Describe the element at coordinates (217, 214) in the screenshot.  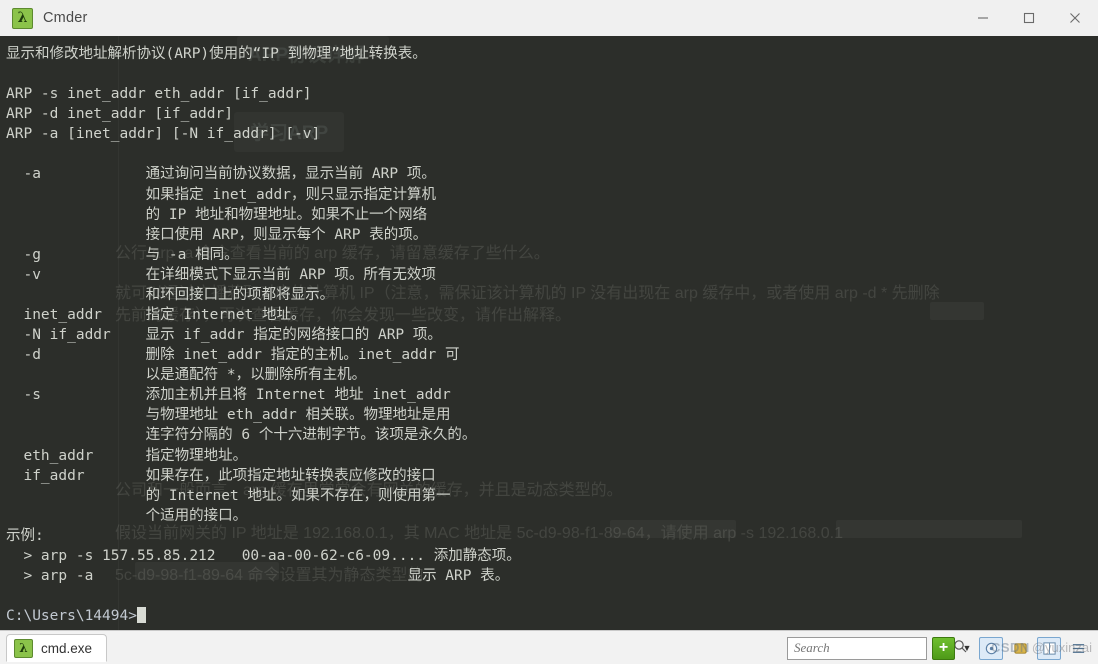
I see `terminal-line: 的 IP 地址和物理地址。如果不止一个网络` at that location.